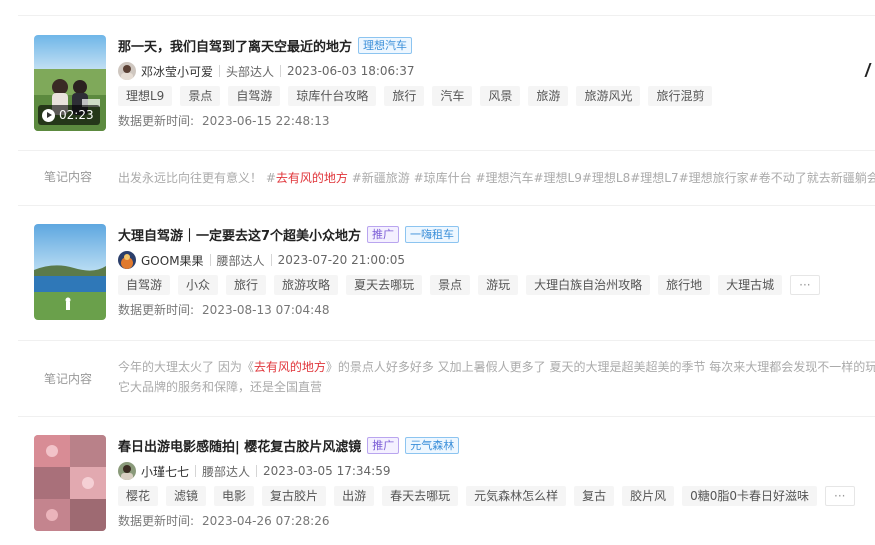  I want to click on topic-chip: 小众, so click(198, 285).